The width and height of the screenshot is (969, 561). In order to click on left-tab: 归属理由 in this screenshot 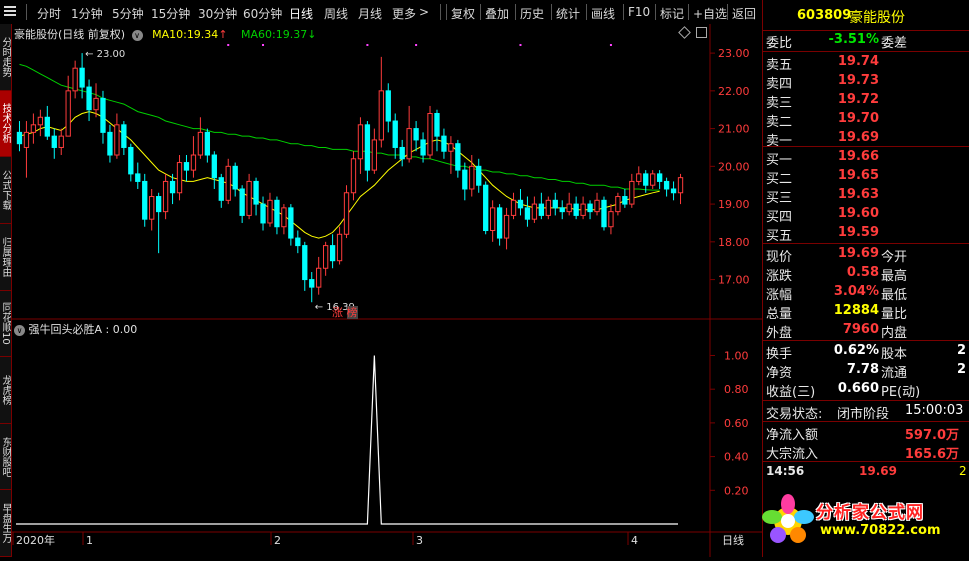, I will do `click(5, 257)`.